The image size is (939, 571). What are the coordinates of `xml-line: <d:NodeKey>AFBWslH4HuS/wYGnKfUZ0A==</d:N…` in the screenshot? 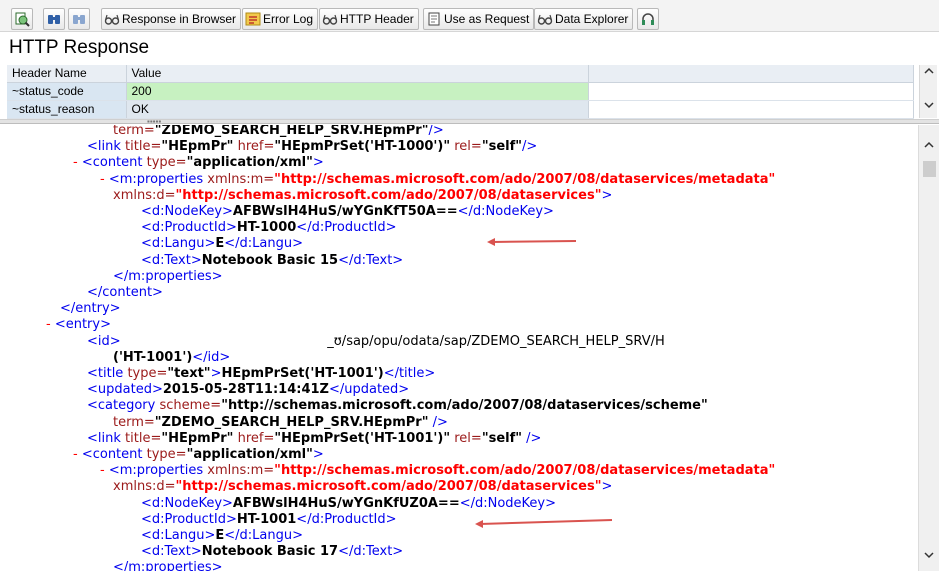 It's located at (348, 504).